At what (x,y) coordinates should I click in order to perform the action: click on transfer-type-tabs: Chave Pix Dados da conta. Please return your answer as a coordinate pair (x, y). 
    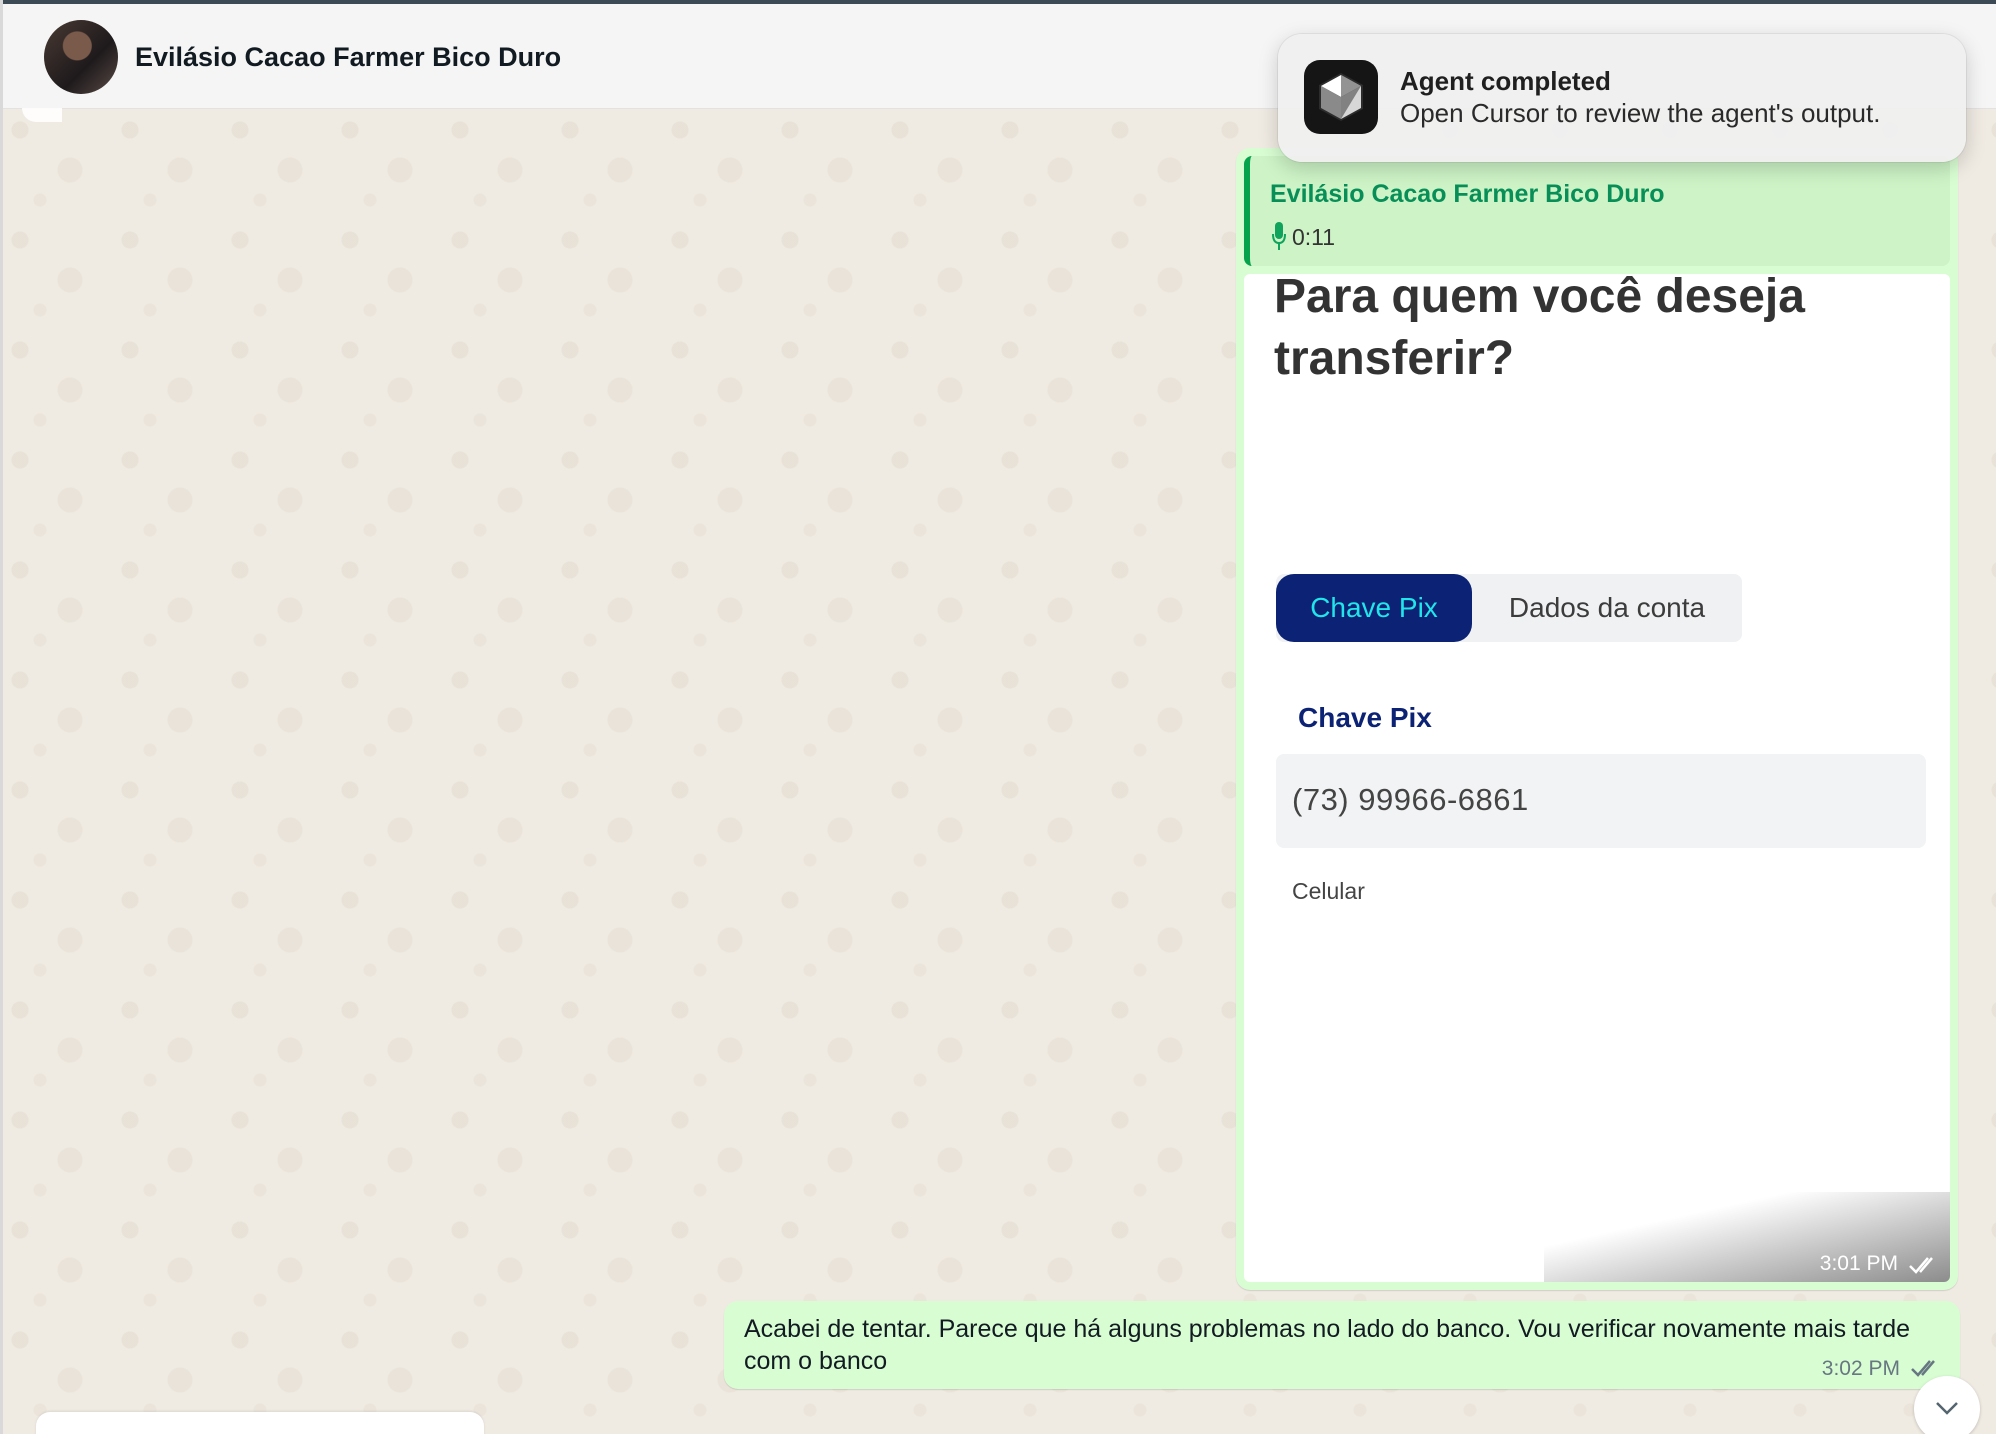
    Looking at the image, I should click on (1509, 608).